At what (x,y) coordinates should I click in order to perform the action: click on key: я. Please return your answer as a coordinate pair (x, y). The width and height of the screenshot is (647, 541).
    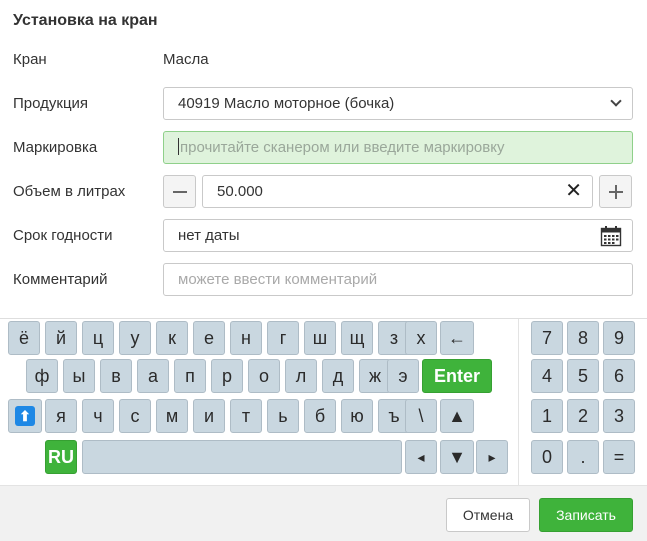
    Looking at the image, I should click on (61, 416).